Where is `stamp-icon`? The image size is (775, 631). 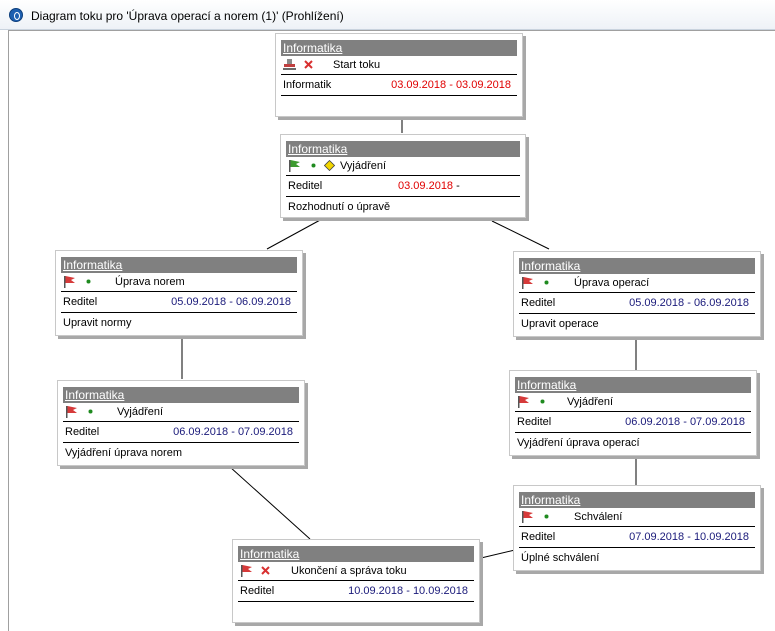 stamp-icon is located at coordinates (289, 64).